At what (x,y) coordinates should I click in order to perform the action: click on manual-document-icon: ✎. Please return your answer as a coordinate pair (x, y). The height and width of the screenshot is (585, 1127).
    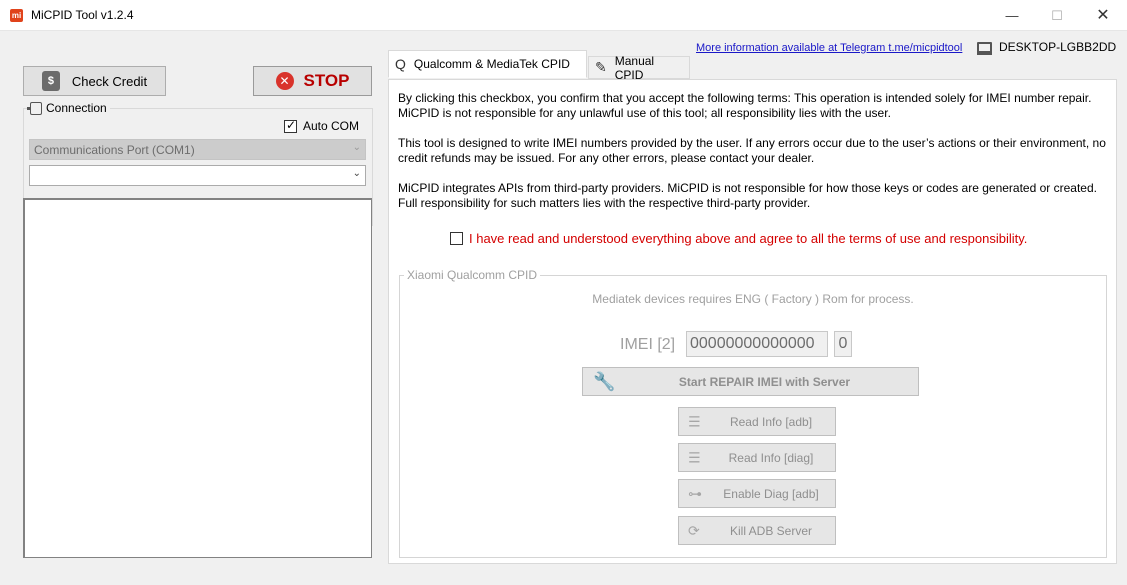
    Looking at the image, I should click on (601, 67).